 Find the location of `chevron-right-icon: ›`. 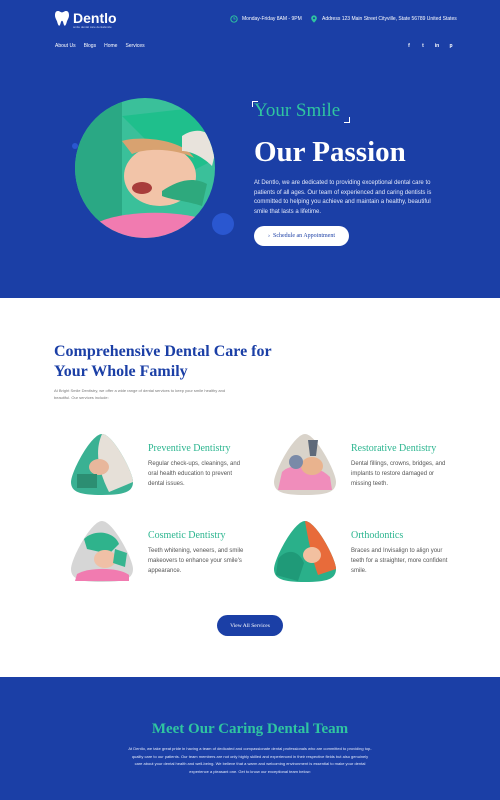

chevron-right-icon: › is located at coordinates (269, 236).